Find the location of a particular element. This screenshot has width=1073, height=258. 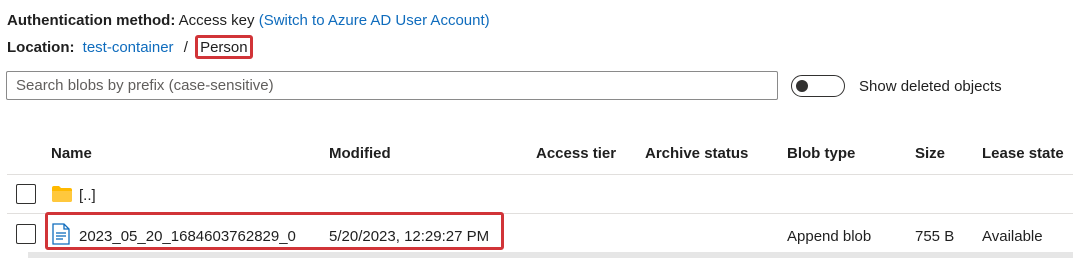

auth-method-value: Access key is located at coordinates (216, 20).